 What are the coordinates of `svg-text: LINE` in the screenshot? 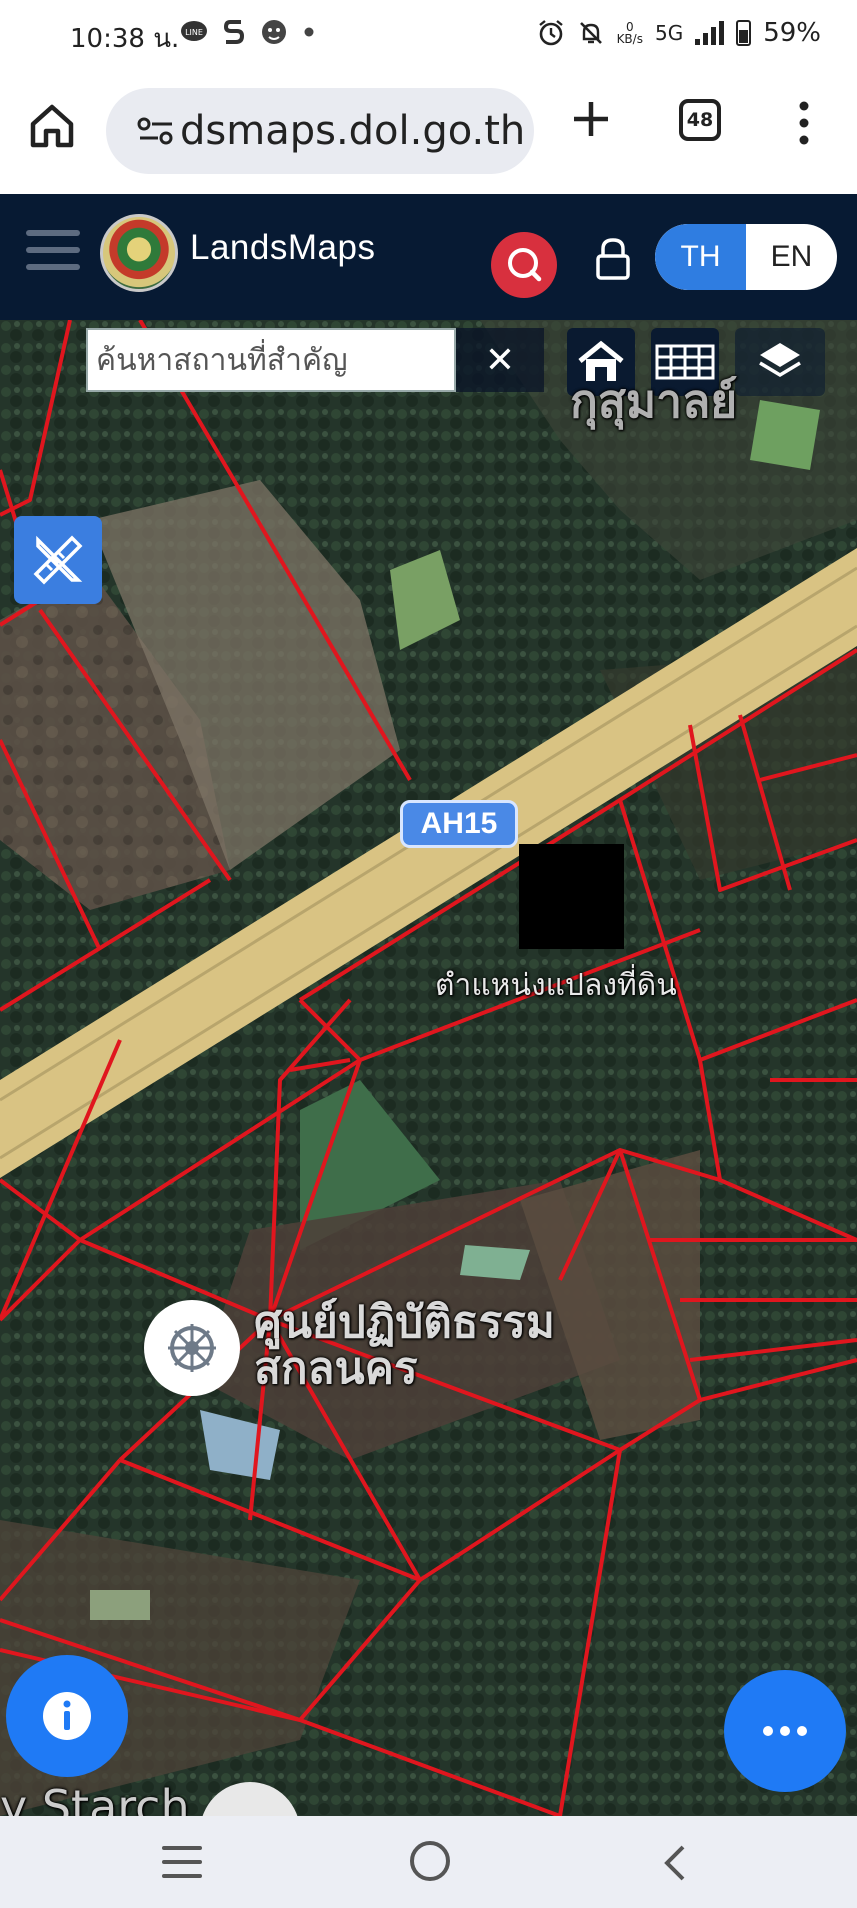 It's located at (194, 32).